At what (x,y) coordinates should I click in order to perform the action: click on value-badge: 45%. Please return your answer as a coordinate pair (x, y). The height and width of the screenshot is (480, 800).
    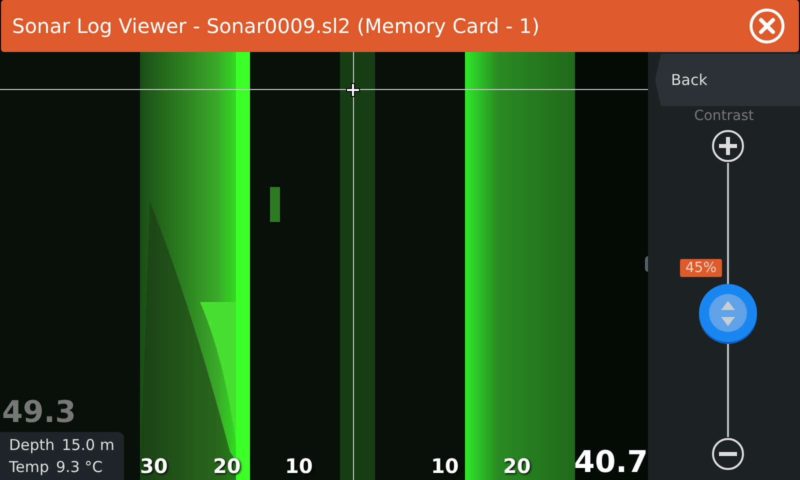
    Looking at the image, I should click on (701, 267).